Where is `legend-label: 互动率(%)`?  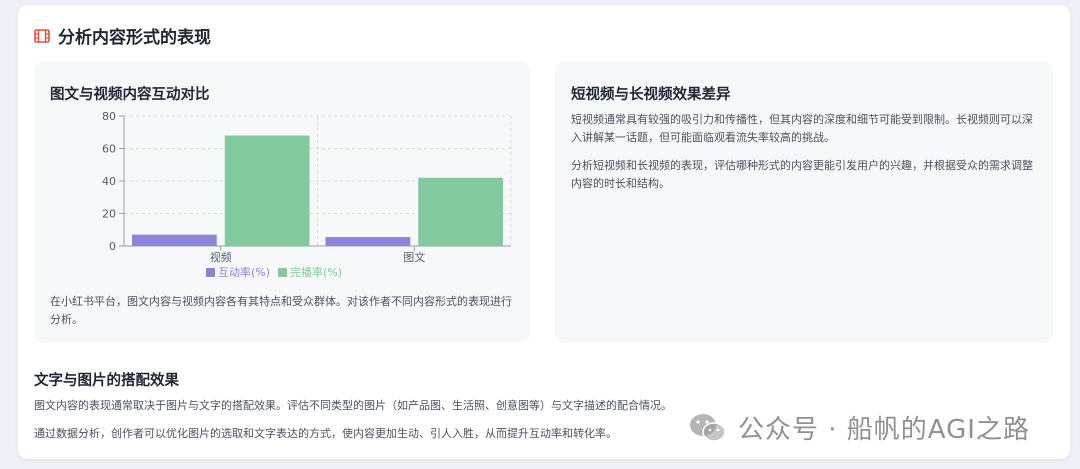
legend-label: 互动率(%) is located at coordinates (244, 272).